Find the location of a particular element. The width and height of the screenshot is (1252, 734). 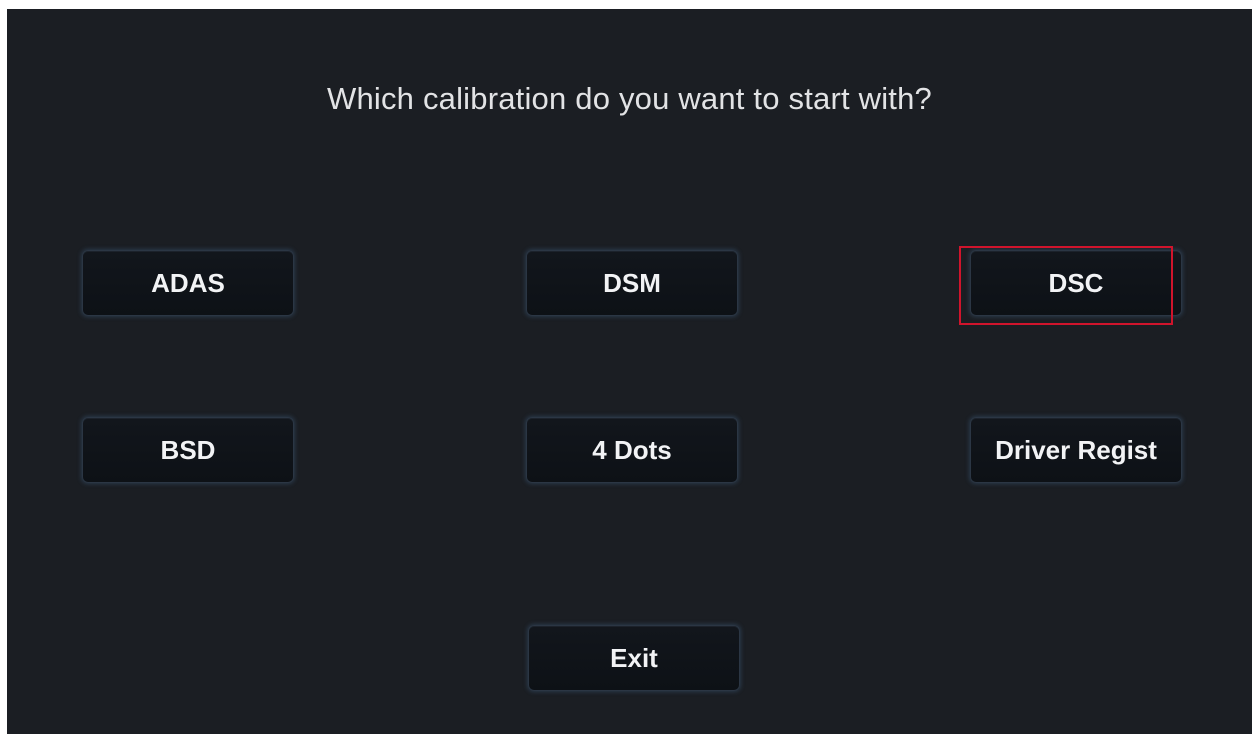

driver-regist-button-label: Driver Regist is located at coordinates (1076, 449).